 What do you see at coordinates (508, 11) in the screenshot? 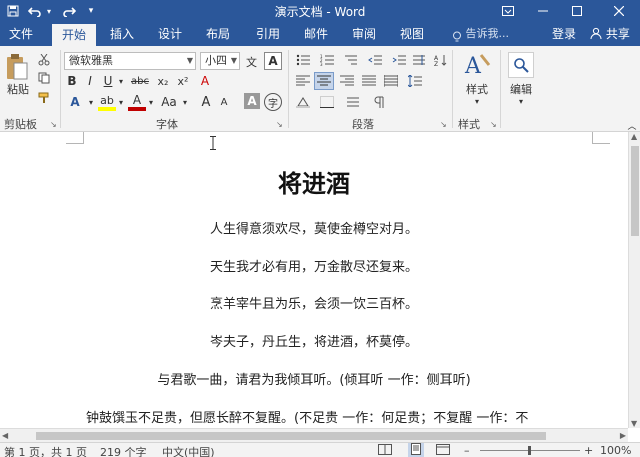
I see `ribbon-display-icon` at bounding box center [508, 11].